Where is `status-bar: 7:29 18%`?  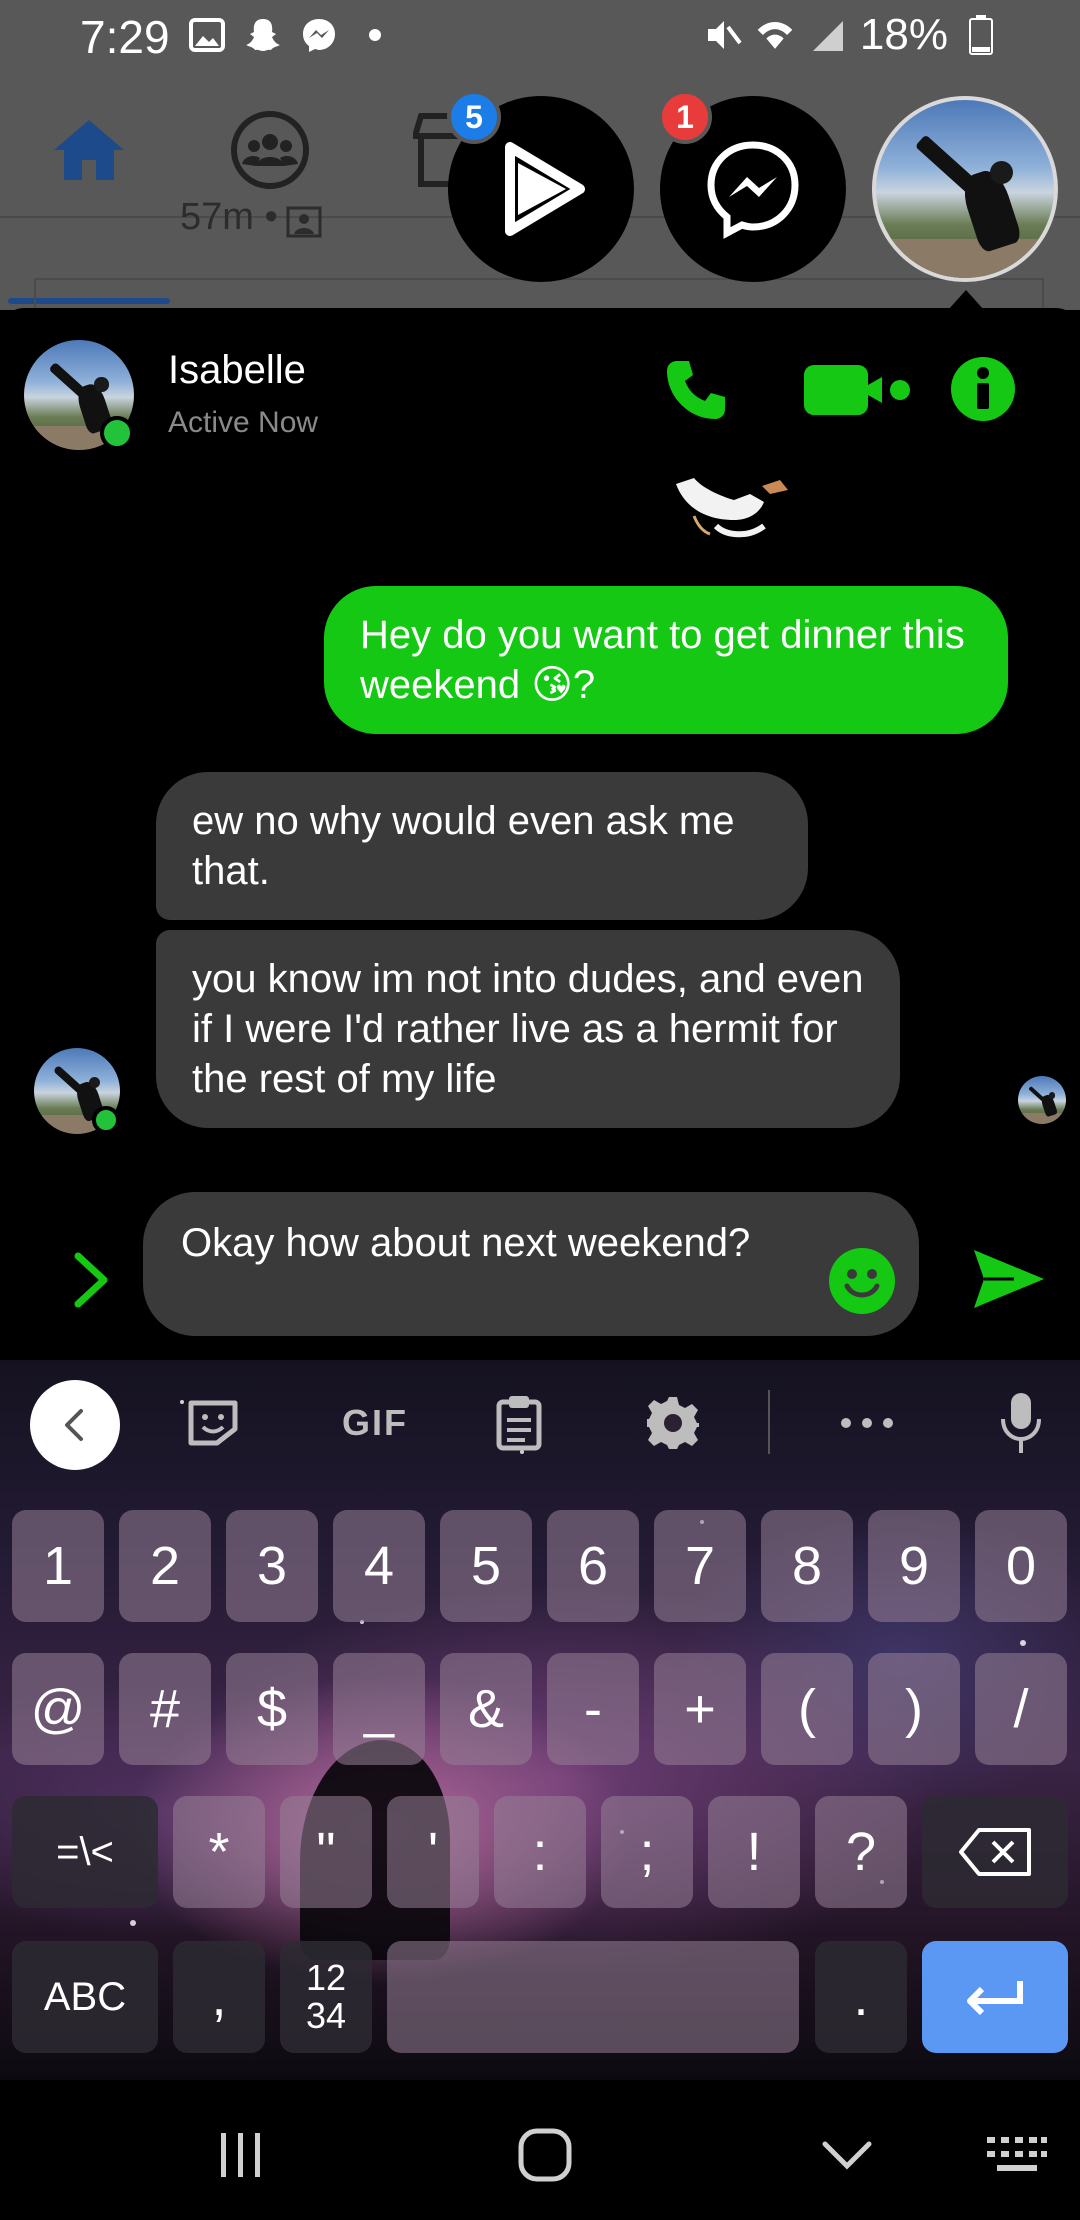
status-bar: 7:29 18% is located at coordinates (540, 35).